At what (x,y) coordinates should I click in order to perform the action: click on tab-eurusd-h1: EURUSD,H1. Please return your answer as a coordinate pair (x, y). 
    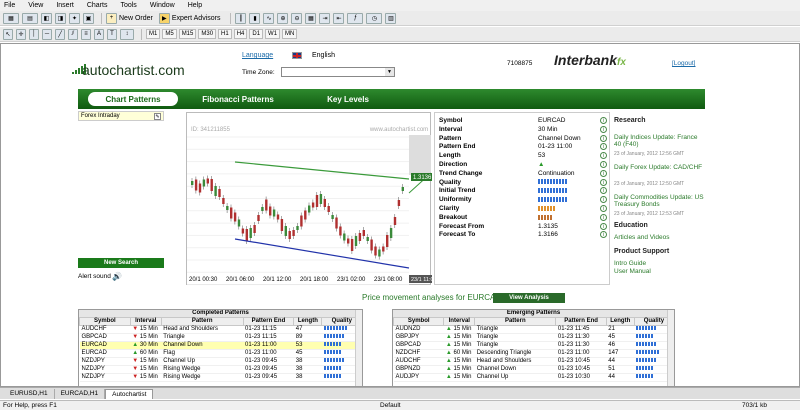
    Looking at the image, I should click on (29, 393).